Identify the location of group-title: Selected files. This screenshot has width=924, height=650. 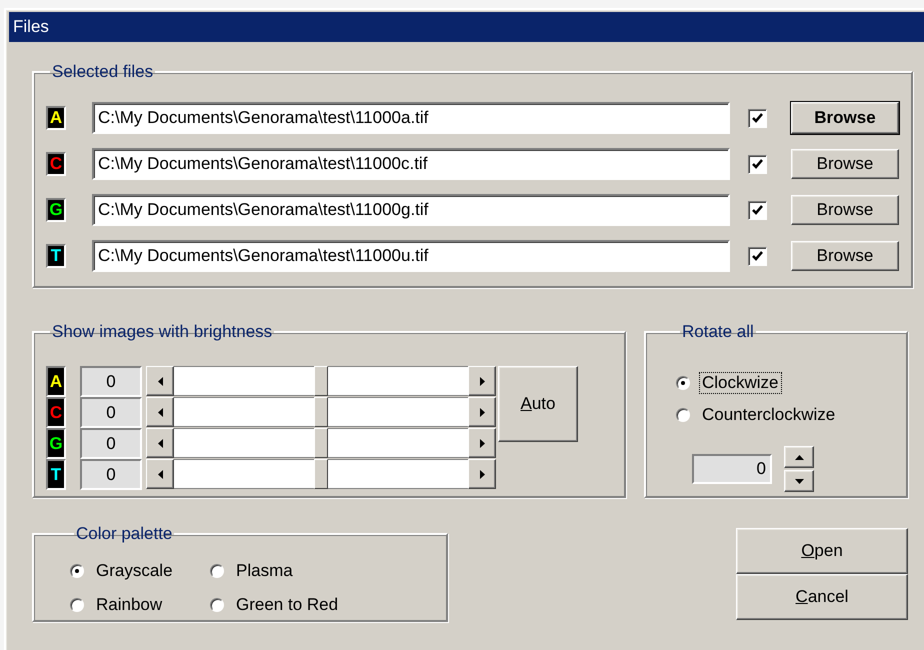
(103, 71).